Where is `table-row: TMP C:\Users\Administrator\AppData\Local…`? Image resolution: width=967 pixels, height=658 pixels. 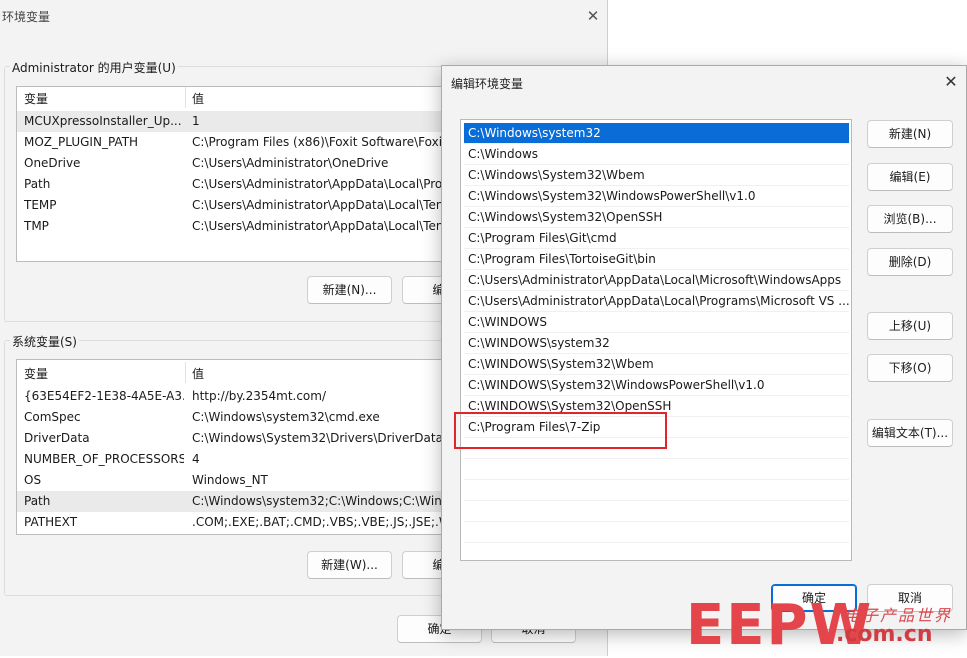 table-row: TMP C:\Users\Administrator\AppData\Local… is located at coordinates (236, 226).